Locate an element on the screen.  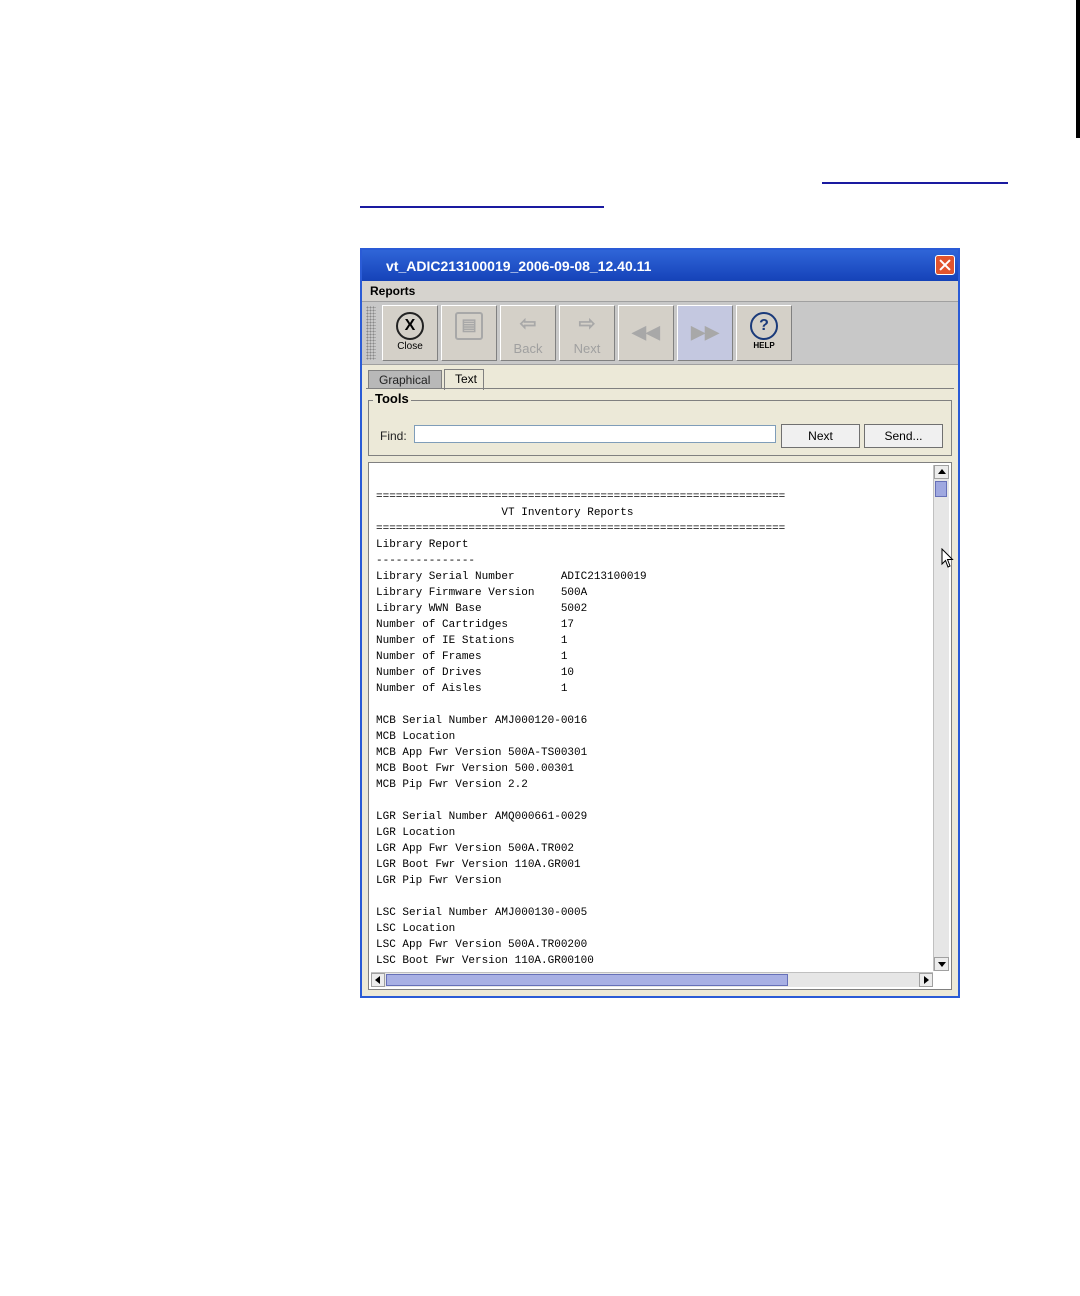
report-line: Number of Drives 10 is located at coordinates (475, 673).